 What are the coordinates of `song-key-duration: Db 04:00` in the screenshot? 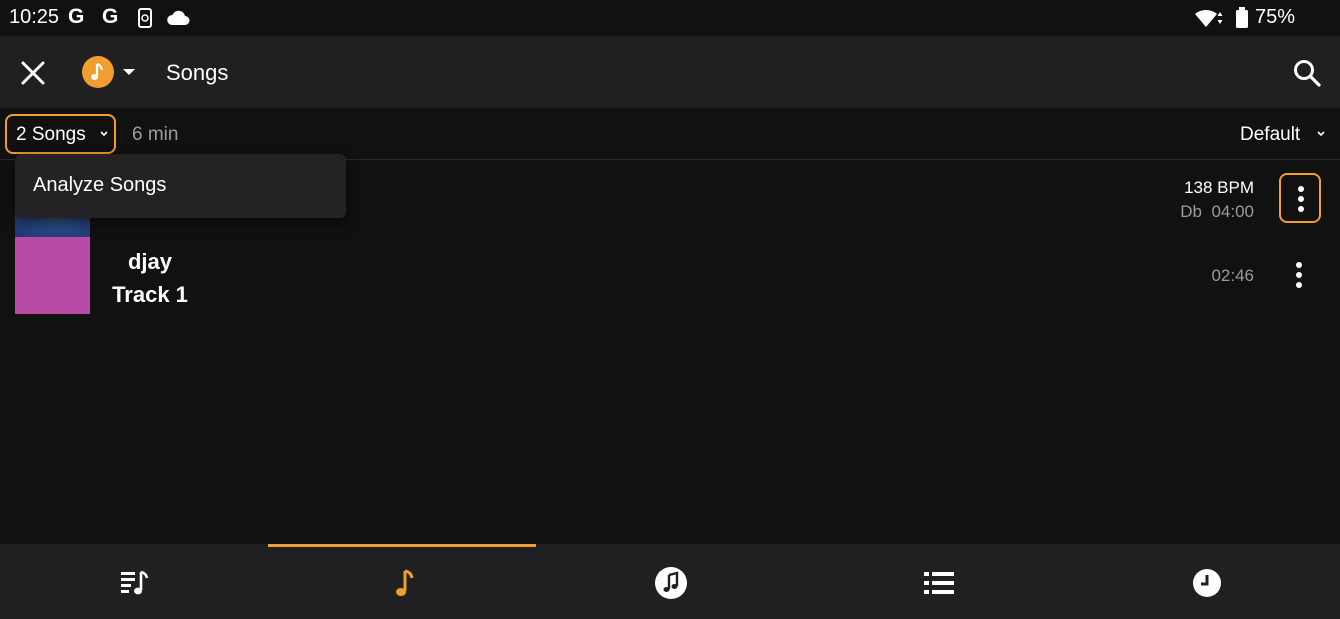 It's located at (1217, 212).